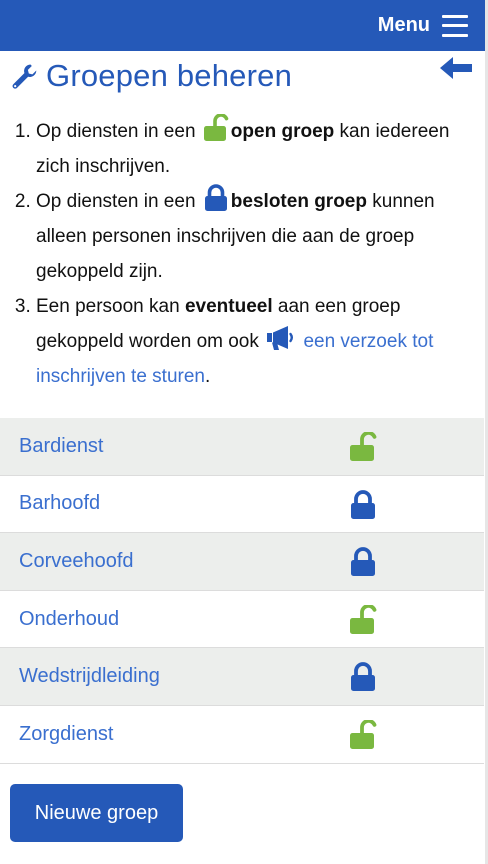 The height and width of the screenshot is (864, 488). Describe the element at coordinates (242, 562) in the screenshot. I see `group-row: Corveehoofd` at that location.